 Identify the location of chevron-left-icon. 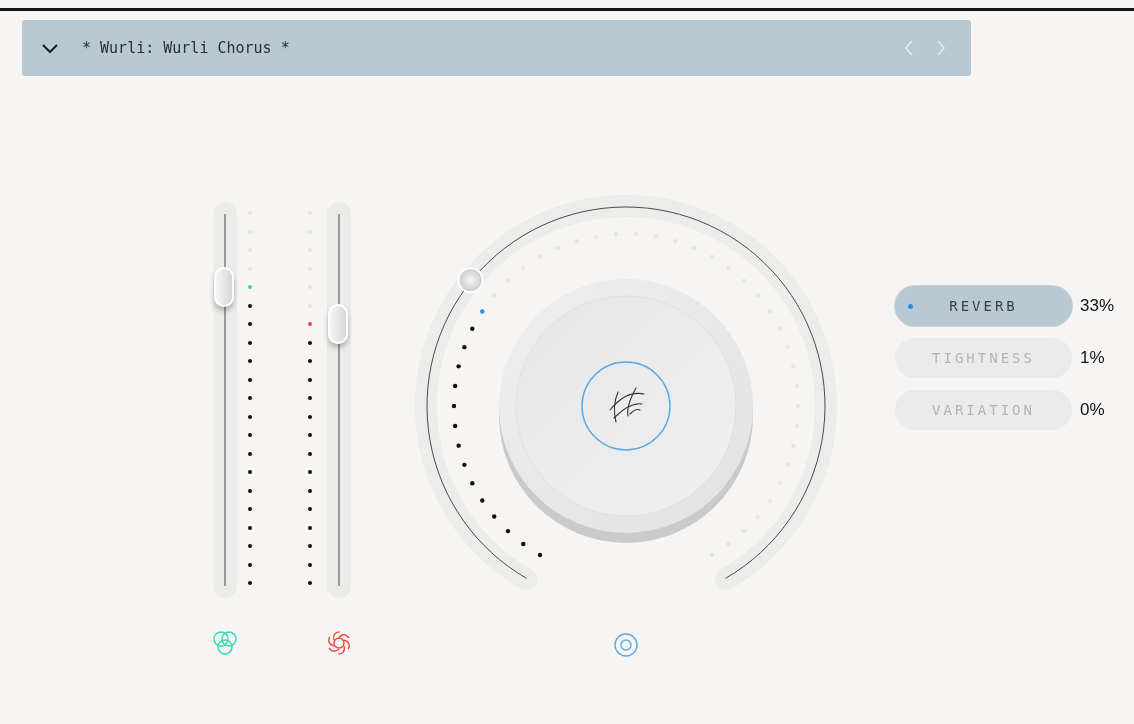
(909, 48).